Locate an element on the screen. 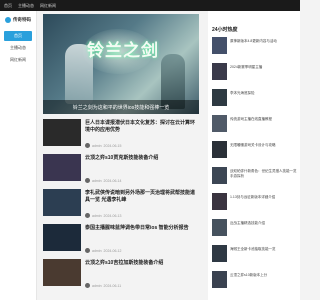 The height and width of the screenshot is (300, 320). hot-list-item: 近战主播精选技能介绍 is located at coordinates (255, 228).